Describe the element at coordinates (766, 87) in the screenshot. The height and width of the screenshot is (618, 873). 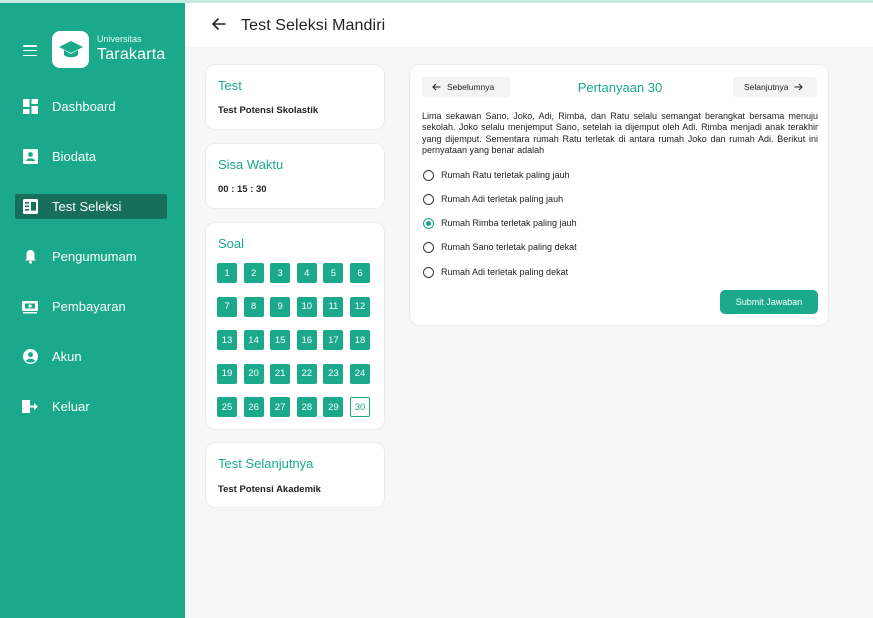
I see `next-button-label: Selanjutnya` at that location.